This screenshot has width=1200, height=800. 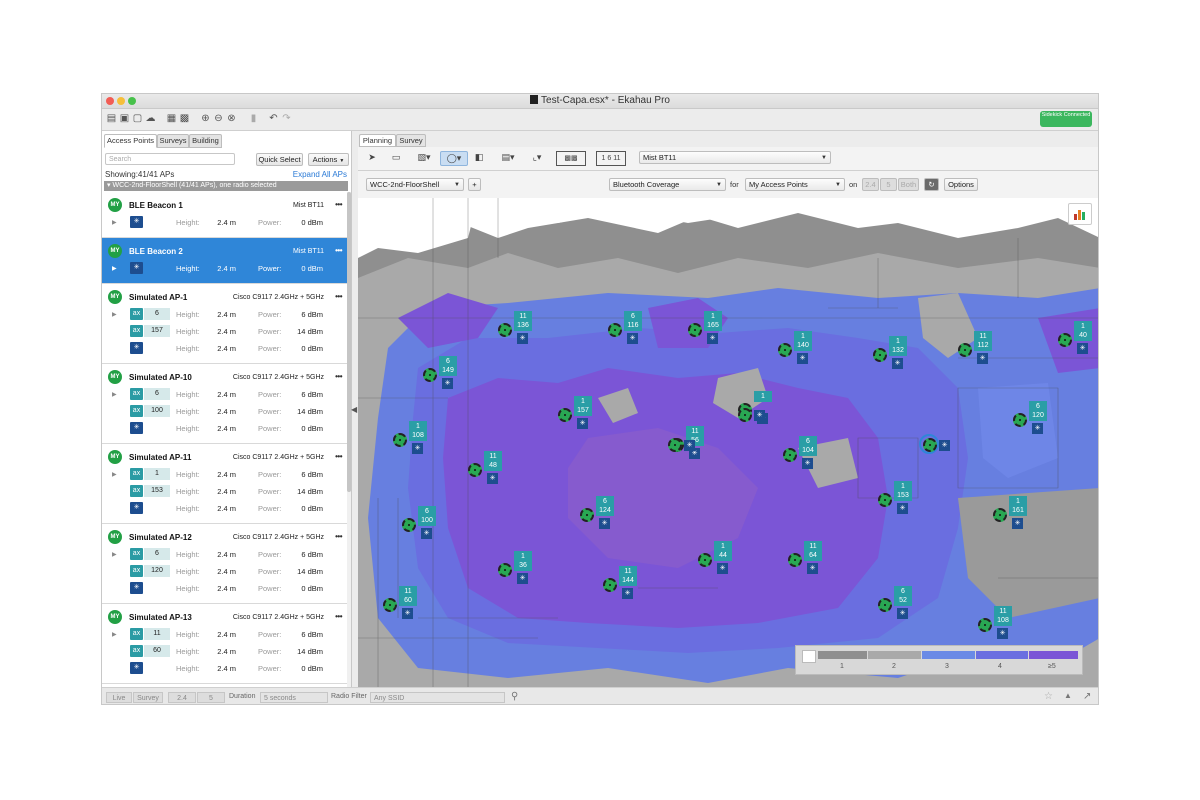 I want to click on floor-select: WCC-2nd-FloorShell ▼, so click(x=415, y=184).